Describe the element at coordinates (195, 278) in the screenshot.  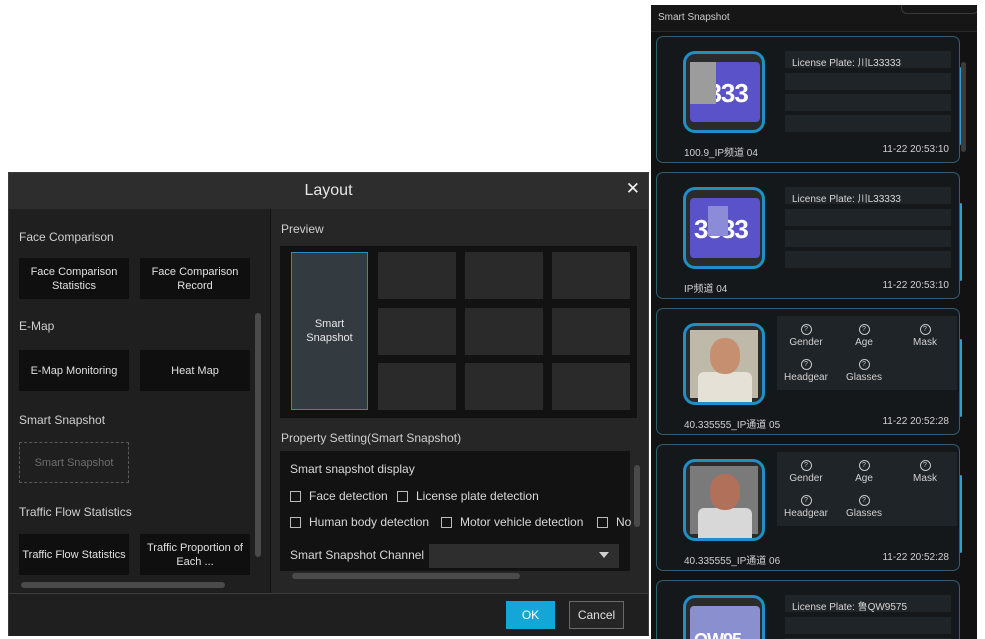
I see `tile-face-comparison-record: Face Comparison Record` at that location.